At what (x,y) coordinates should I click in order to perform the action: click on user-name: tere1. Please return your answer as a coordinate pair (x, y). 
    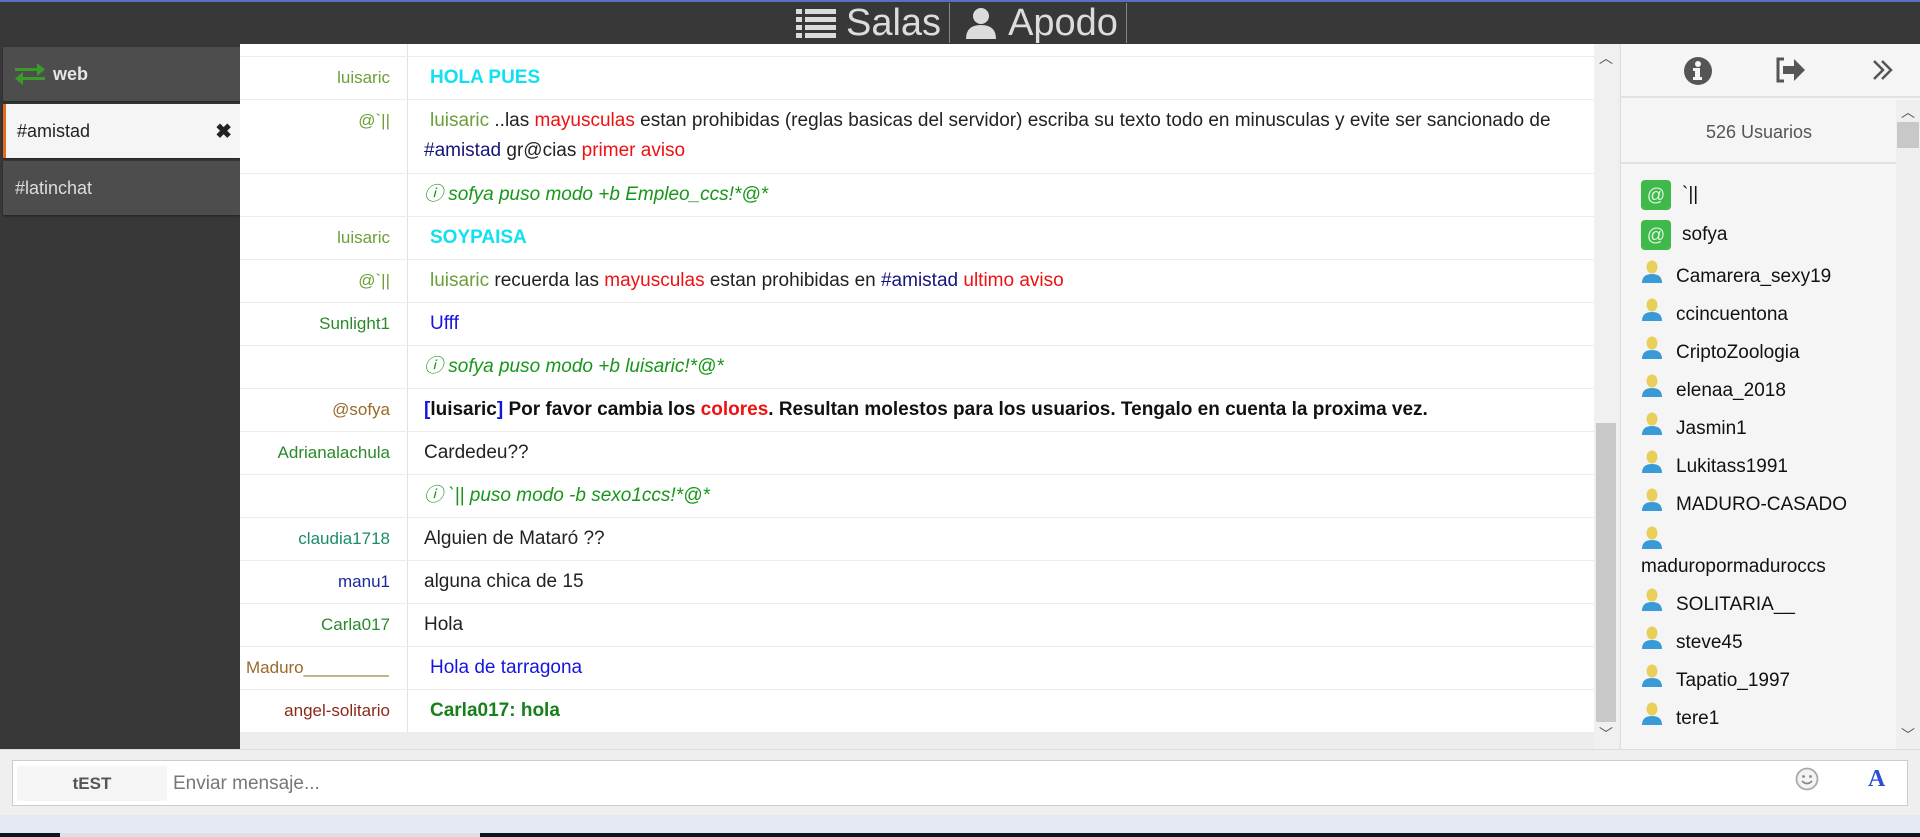
    Looking at the image, I should click on (1698, 718).